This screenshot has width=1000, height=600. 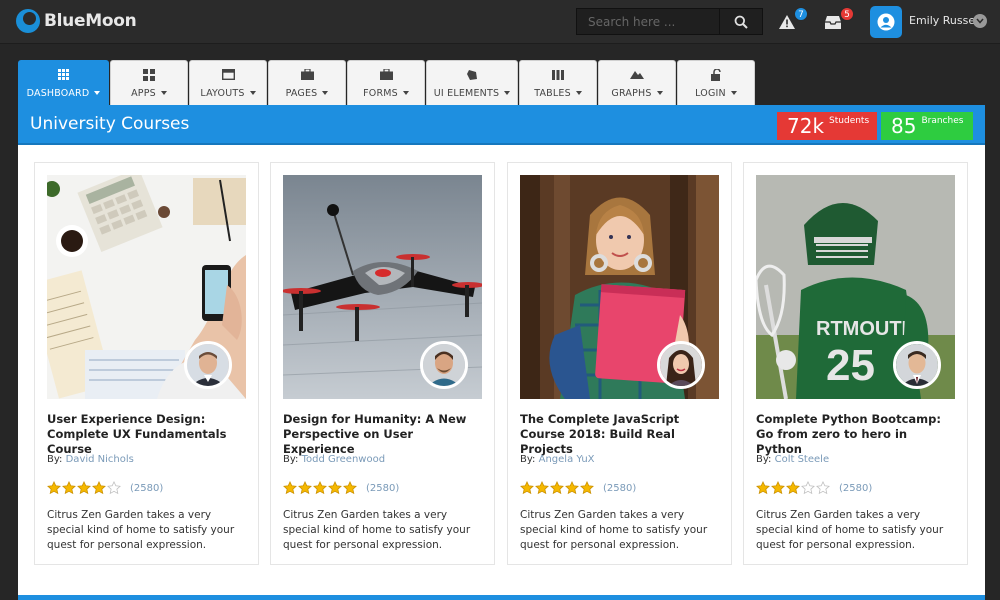 I want to click on user-menu-chevron-icon, so click(x=980, y=21).